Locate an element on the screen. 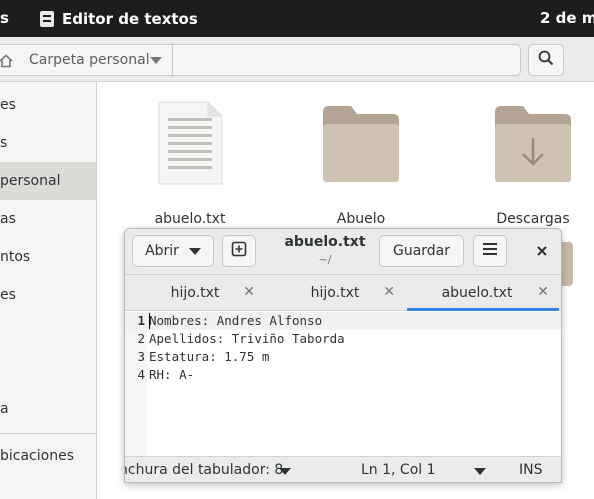  file-item-abuelo-folder: Abuelo is located at coordinates (361, 170).